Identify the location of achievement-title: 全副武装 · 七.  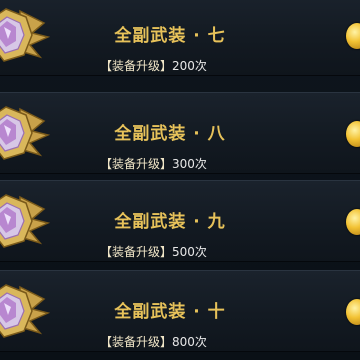
(170, 36).